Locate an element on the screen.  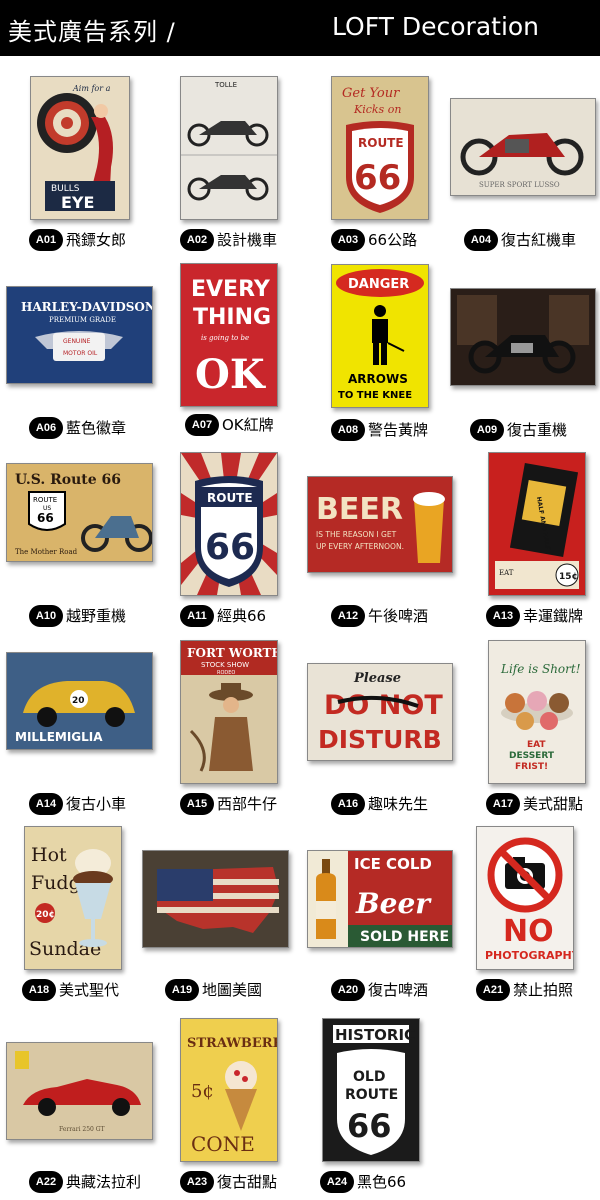
item-name: 黑色66 is located at coordinates (382, 1182).